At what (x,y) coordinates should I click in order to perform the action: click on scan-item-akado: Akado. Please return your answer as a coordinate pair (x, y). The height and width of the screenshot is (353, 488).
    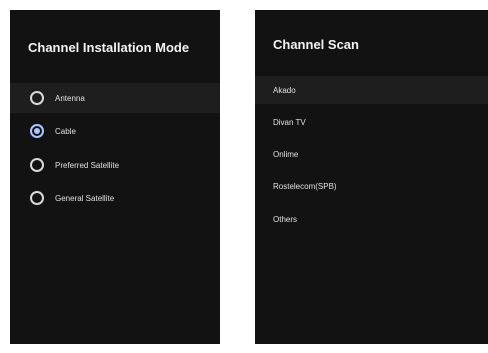
    Looking at the image, I should click on (371, 90).